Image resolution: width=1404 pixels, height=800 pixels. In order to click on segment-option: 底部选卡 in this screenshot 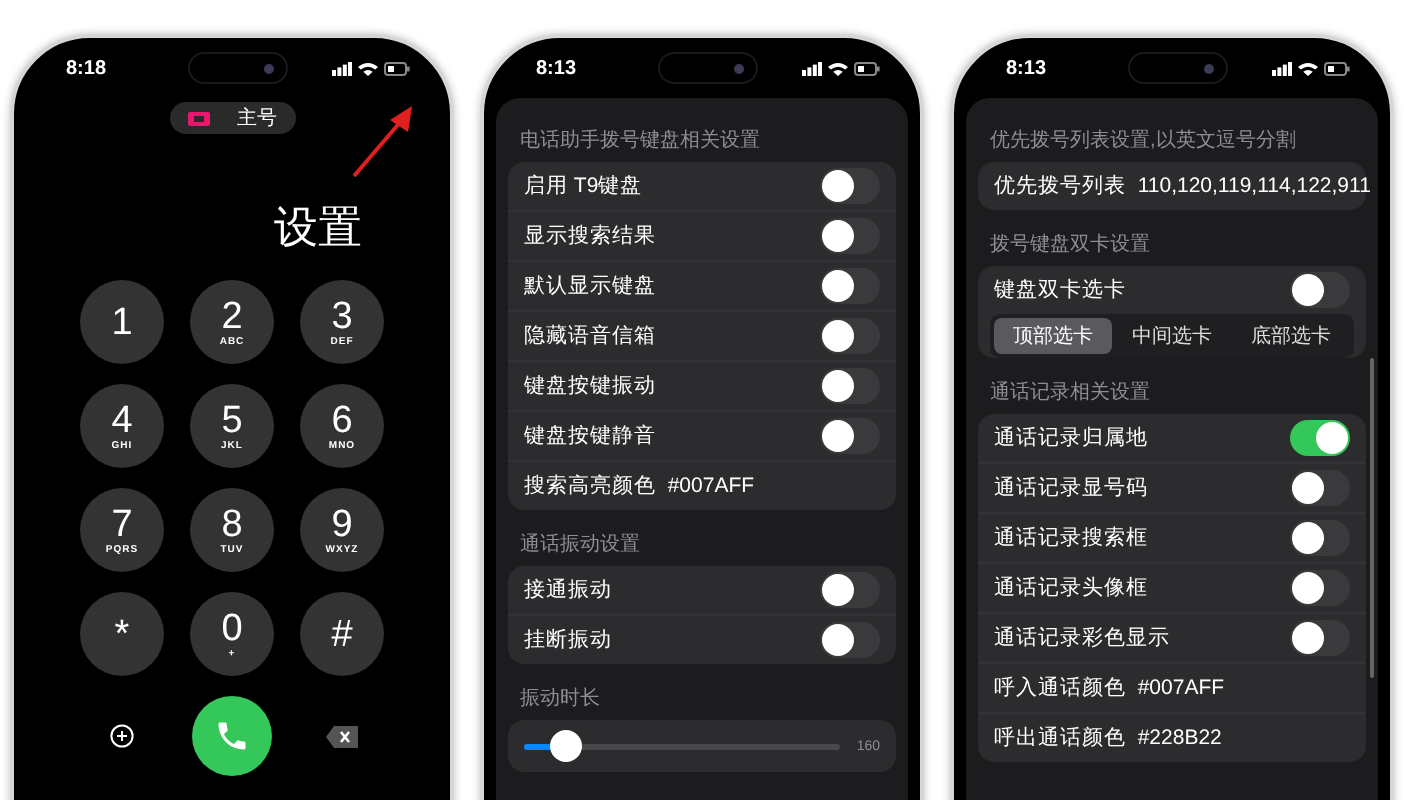, I will do `click(1290, 336)`.